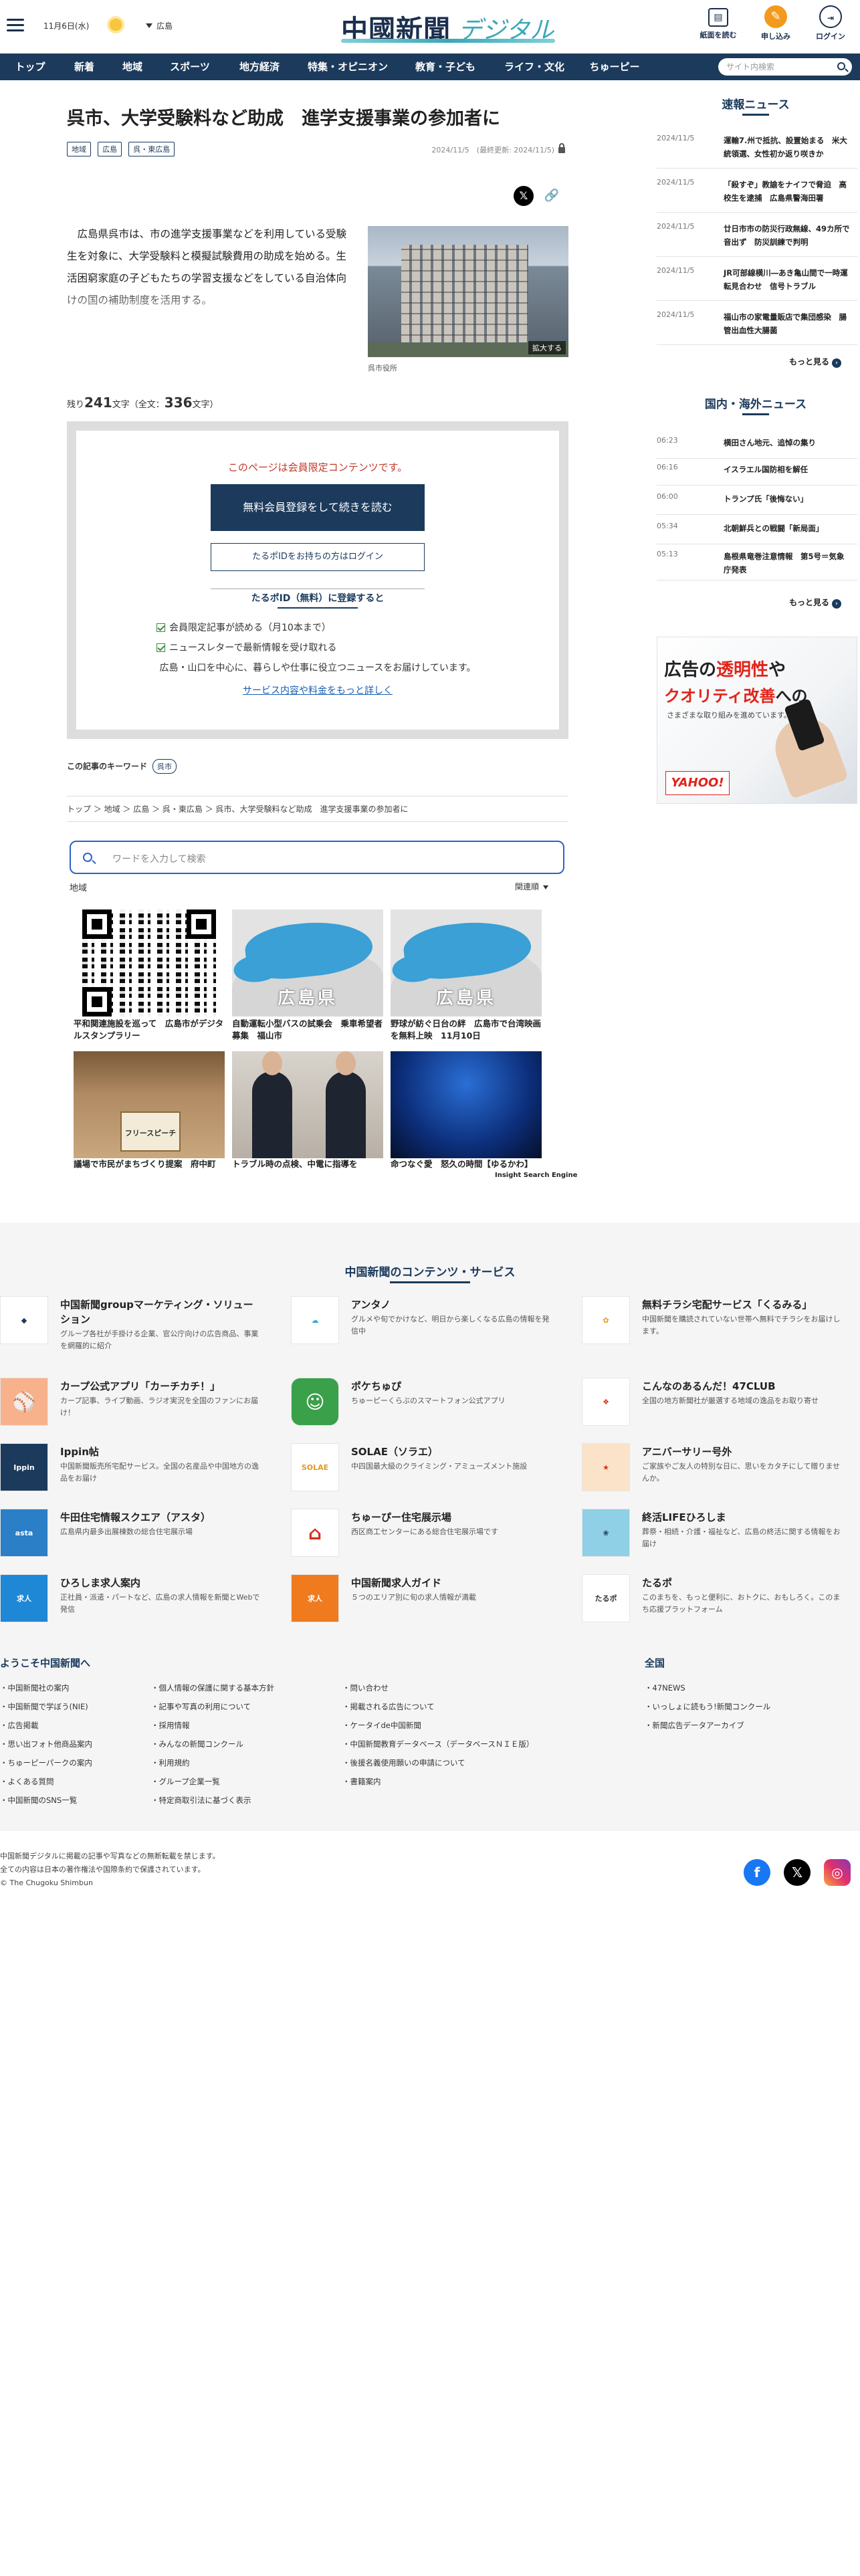 The height and width of the screenshot is (2576, 860). What do you see at coordinates (445, 66) in the screenshot?
I see `nav-education: 教育・子ども` at bounding box center [445, 66].